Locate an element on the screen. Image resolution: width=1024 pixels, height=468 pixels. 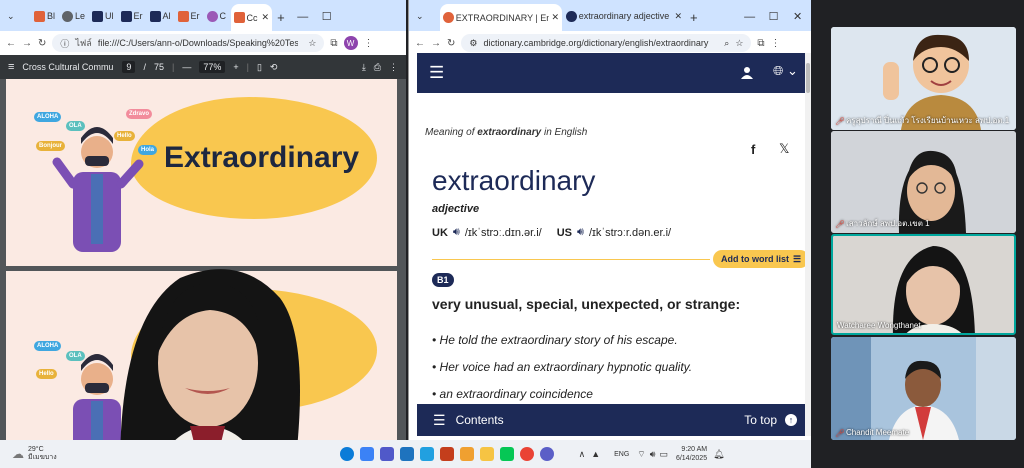
line-icon is located at coordinates (506, 454).